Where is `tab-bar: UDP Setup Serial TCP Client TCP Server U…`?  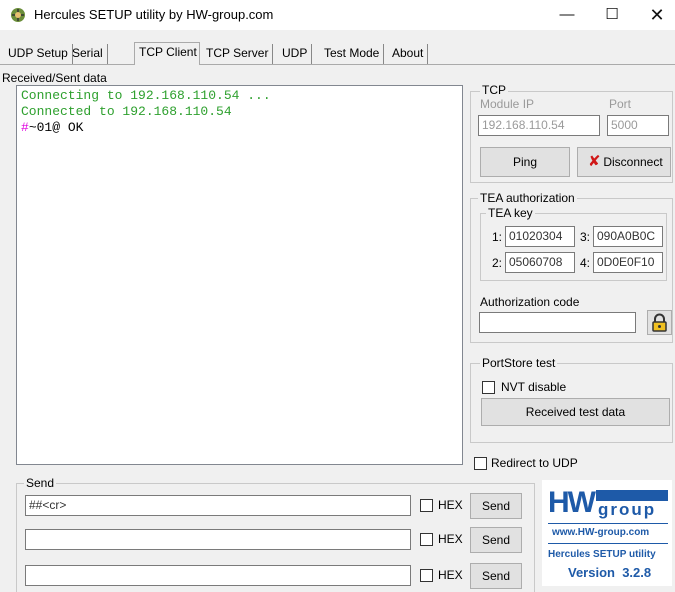
tab-bar: UDP Setup Serial TCP Client TCP Server U… is located at coordinates (337, 49).